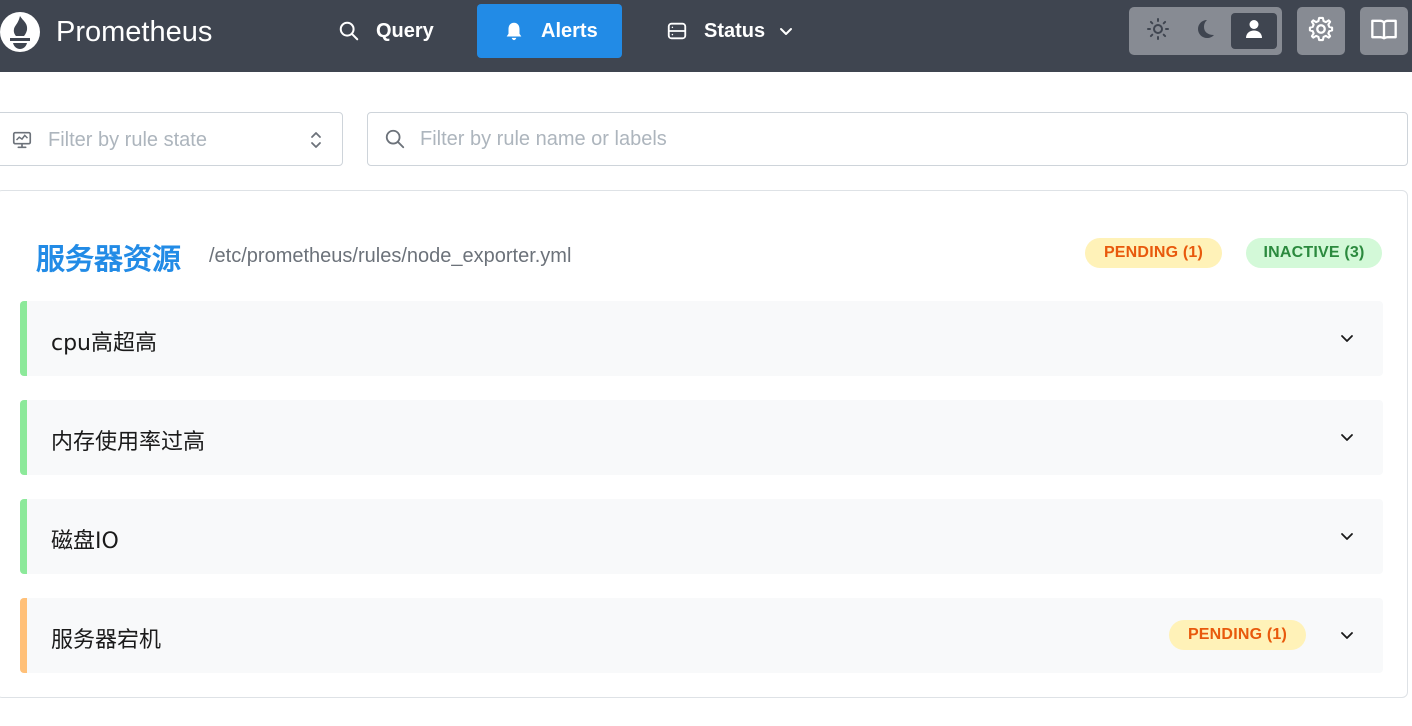 The height and width of the screenshot is (726, 1412). Describe the element at coordinates (20, 32) in the screenshot. I see `prometheus-logo-icon` at that location.